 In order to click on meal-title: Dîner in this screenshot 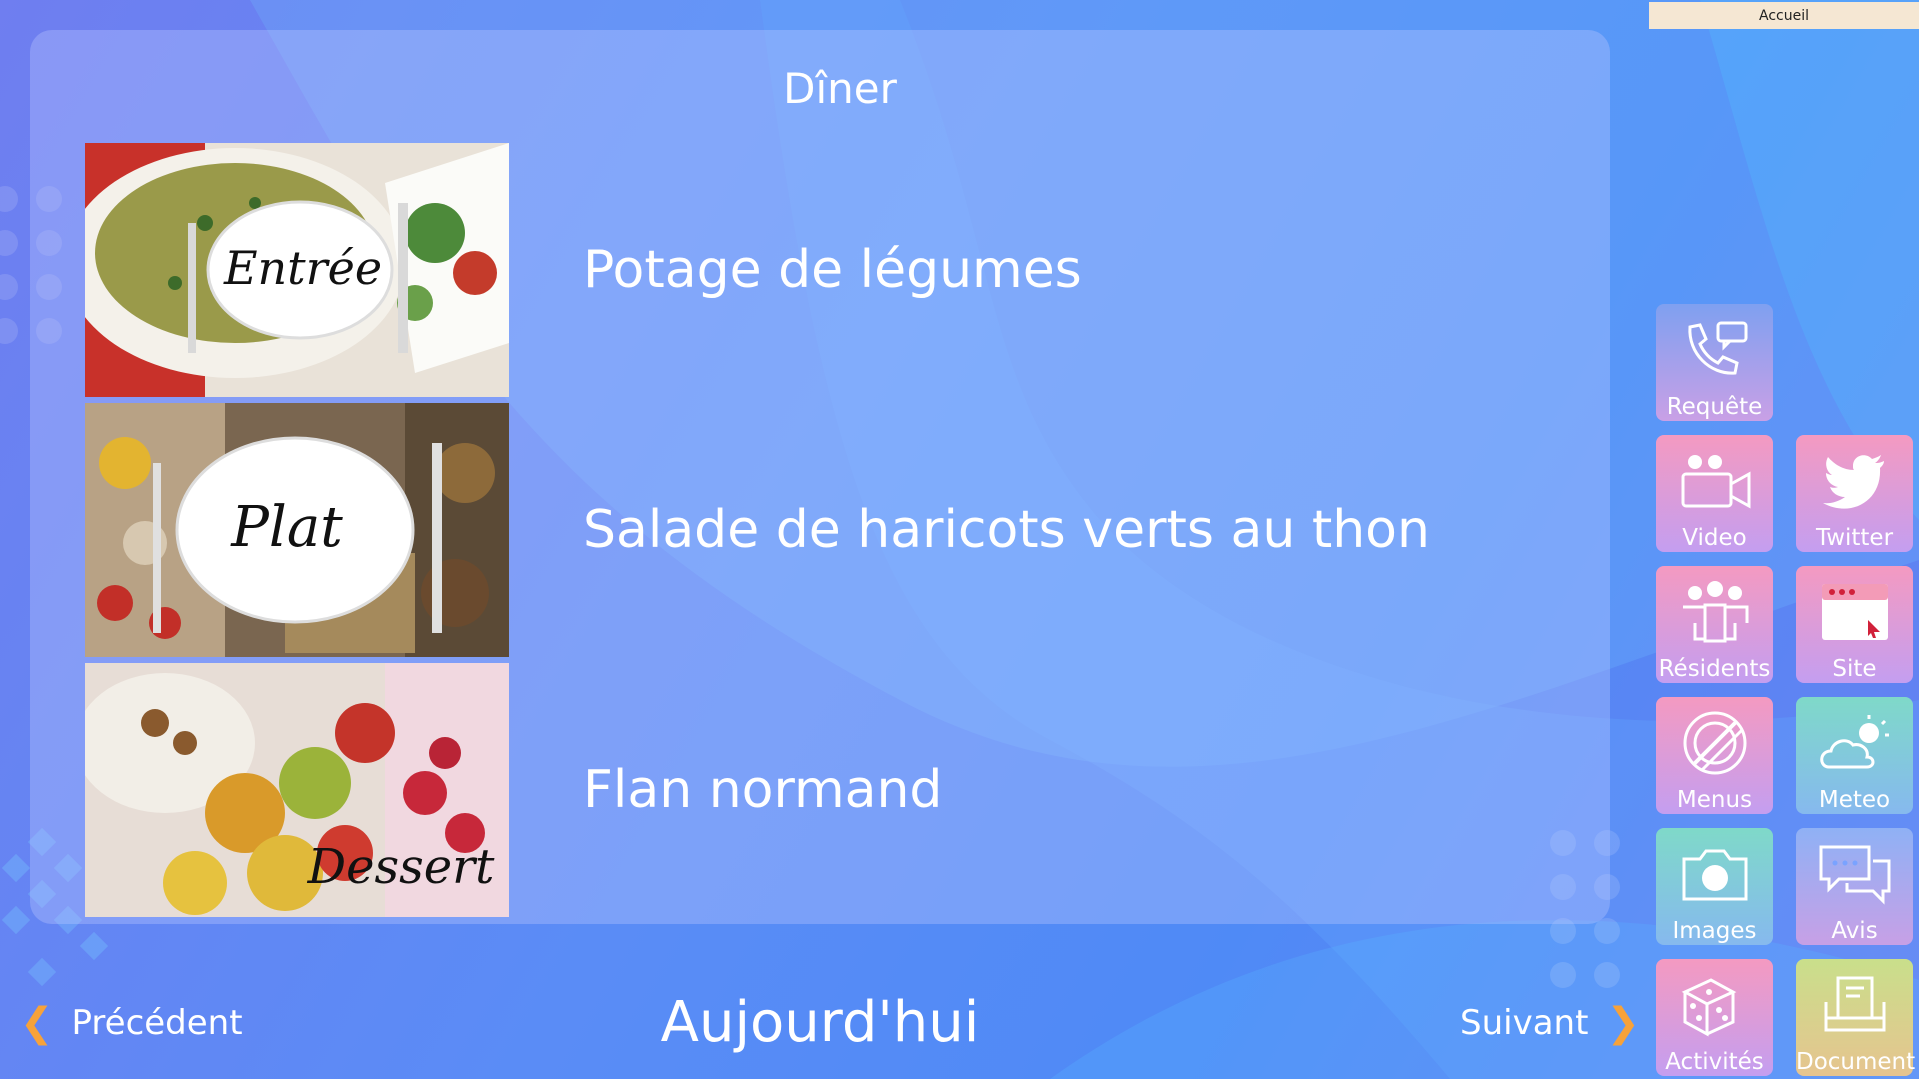, I will do `click(840, 88)`.